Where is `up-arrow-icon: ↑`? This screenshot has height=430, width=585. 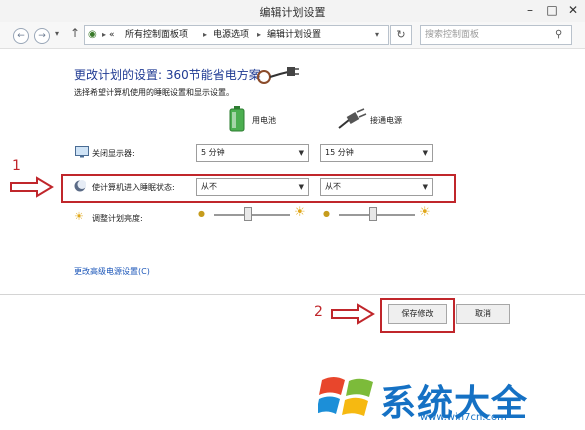
up-arrow-icon: ↑ is located at coordinates (75, 33).